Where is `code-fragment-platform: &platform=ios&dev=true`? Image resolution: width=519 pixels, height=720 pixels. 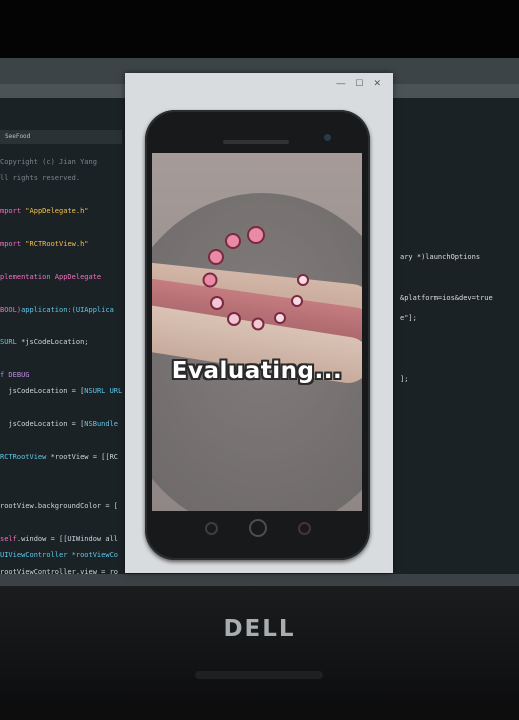
code-fragment-platform: &platform=ios&dev=true is located at coordinates (446, 298).